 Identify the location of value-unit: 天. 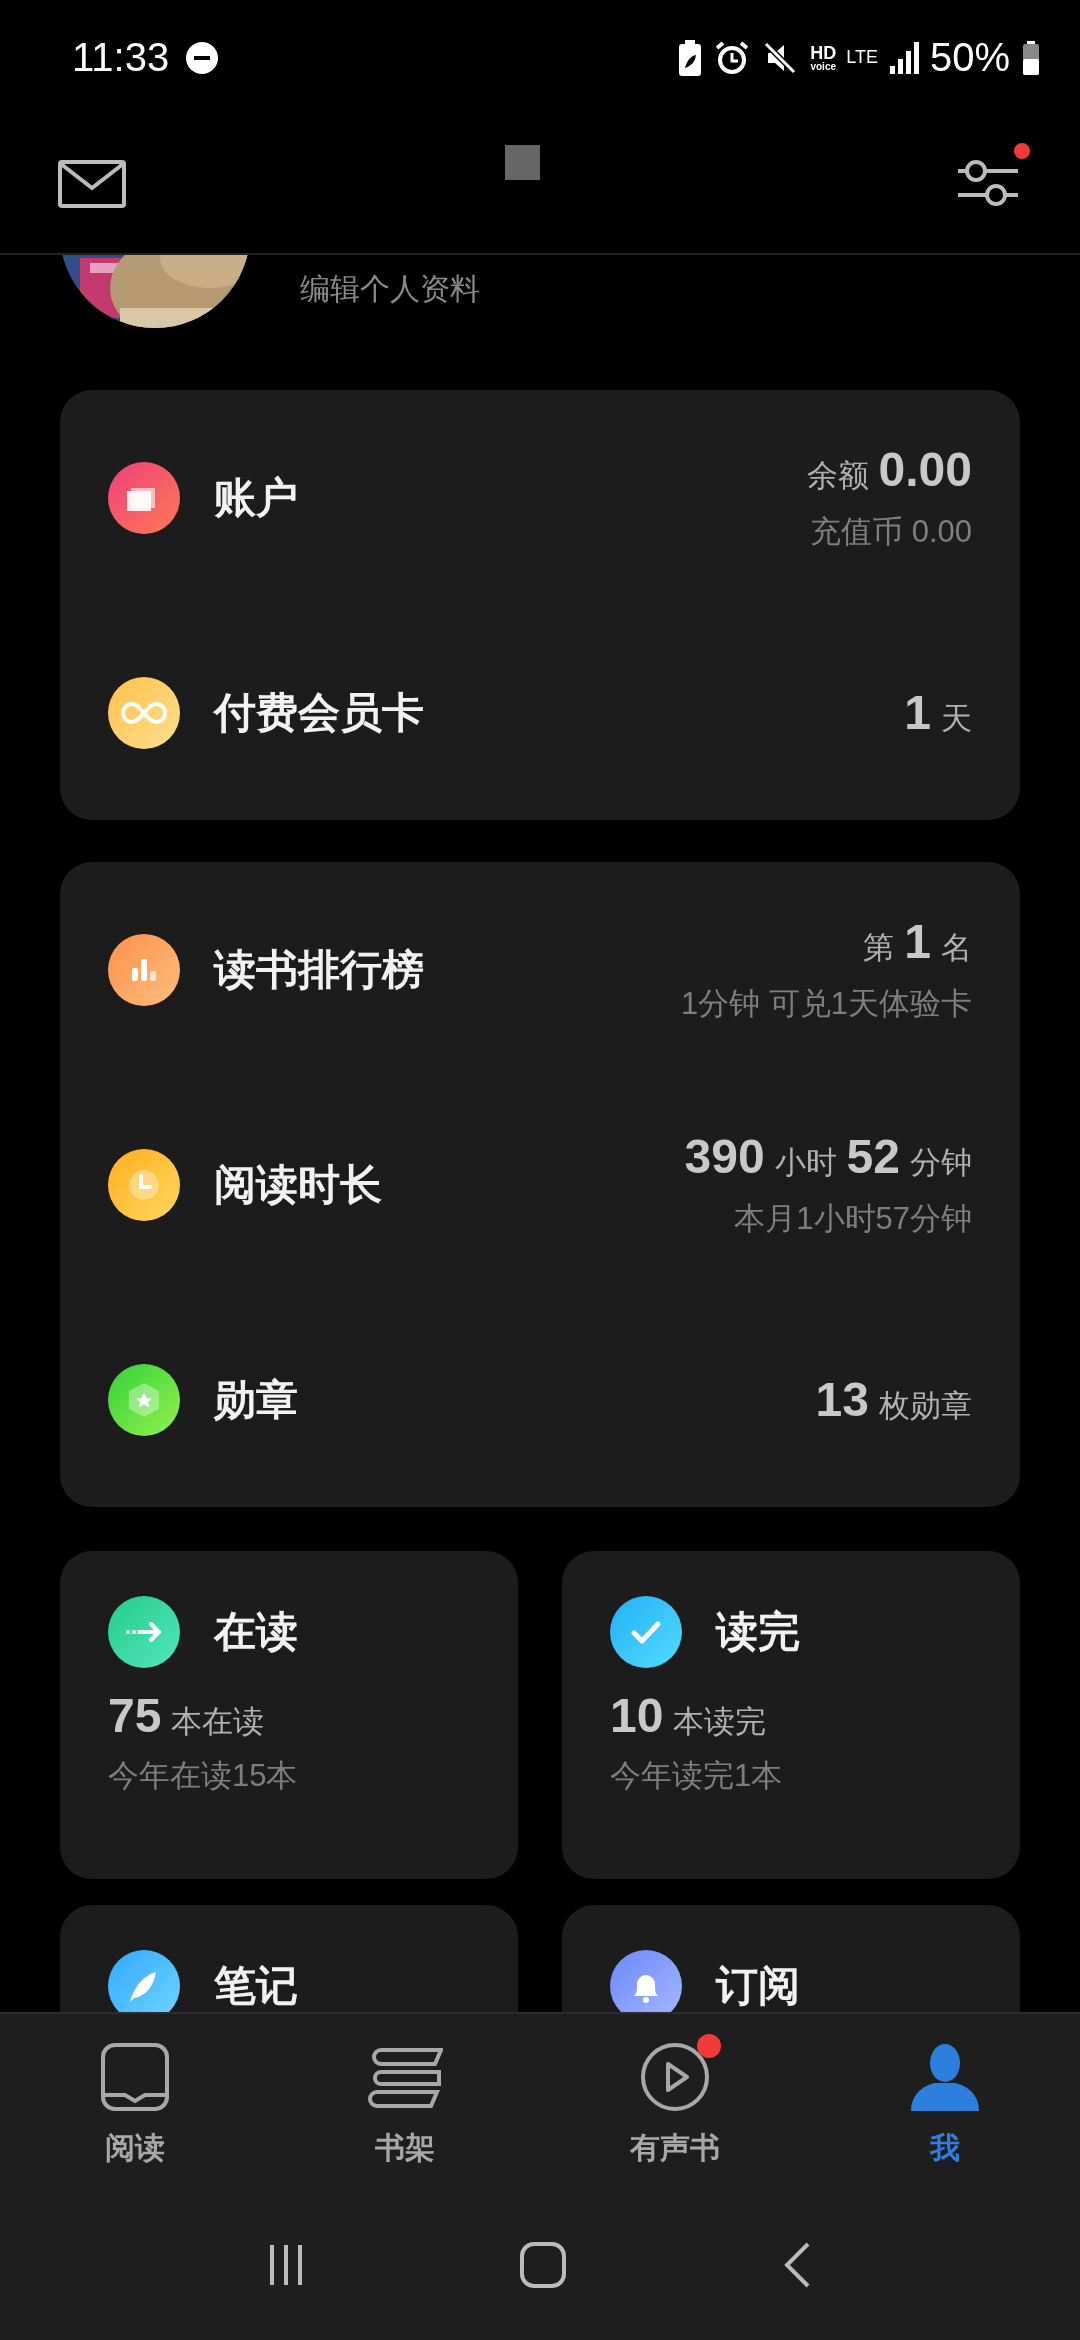
(956, 719).